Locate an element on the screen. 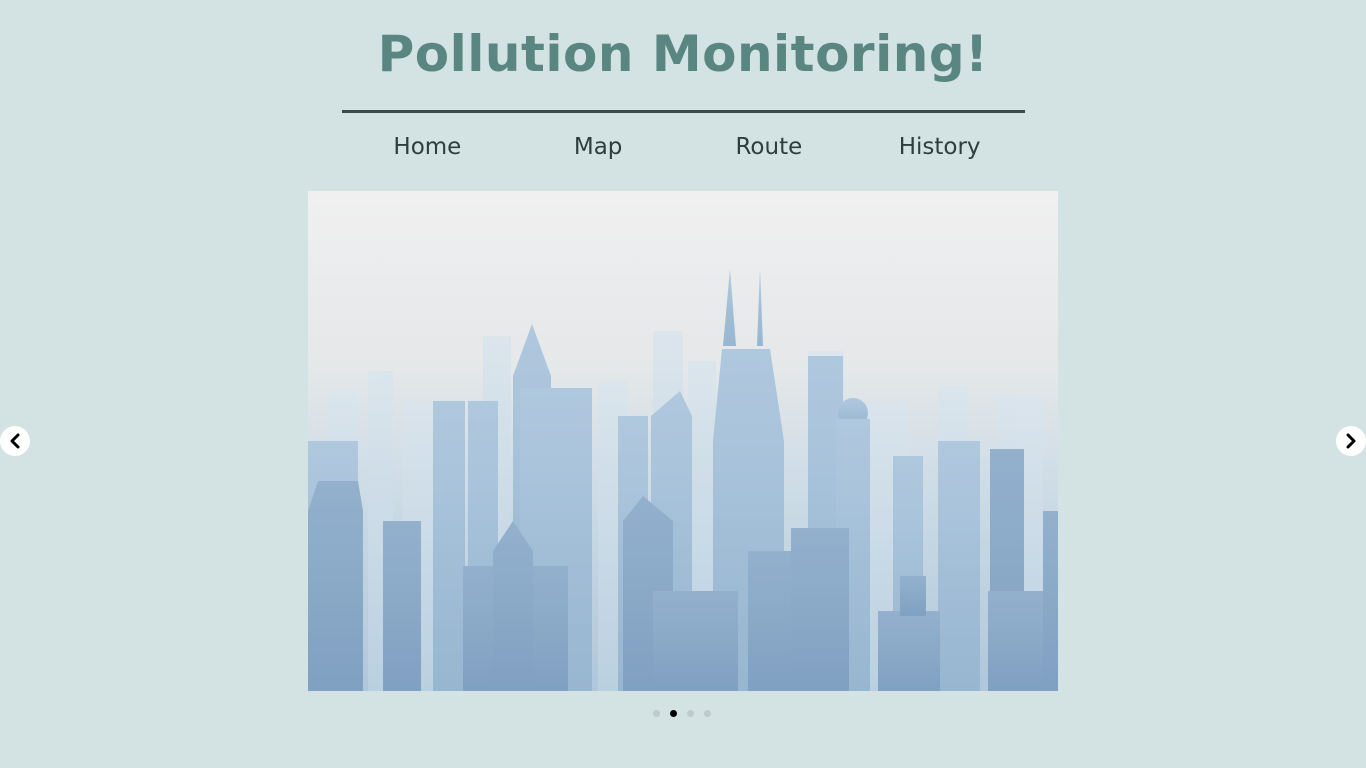 This screenshot has width=1366, height=768. nav-item-home: Home is located at coordinates (427, 148).